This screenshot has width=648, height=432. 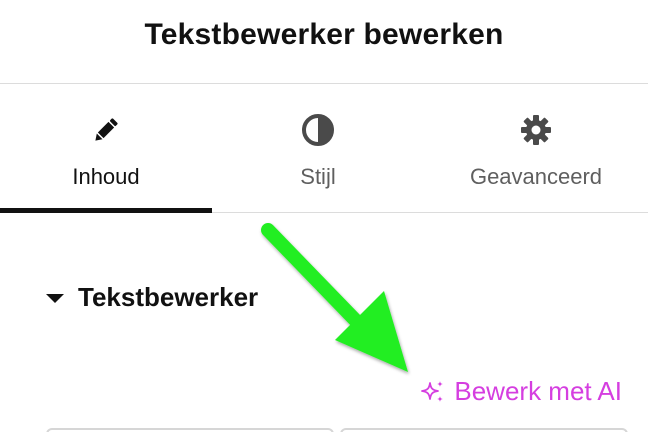 What do you see at coordinates (432, 391) in the screenshot?
I see `sparkle-icon` at bounding box center [432, 391].